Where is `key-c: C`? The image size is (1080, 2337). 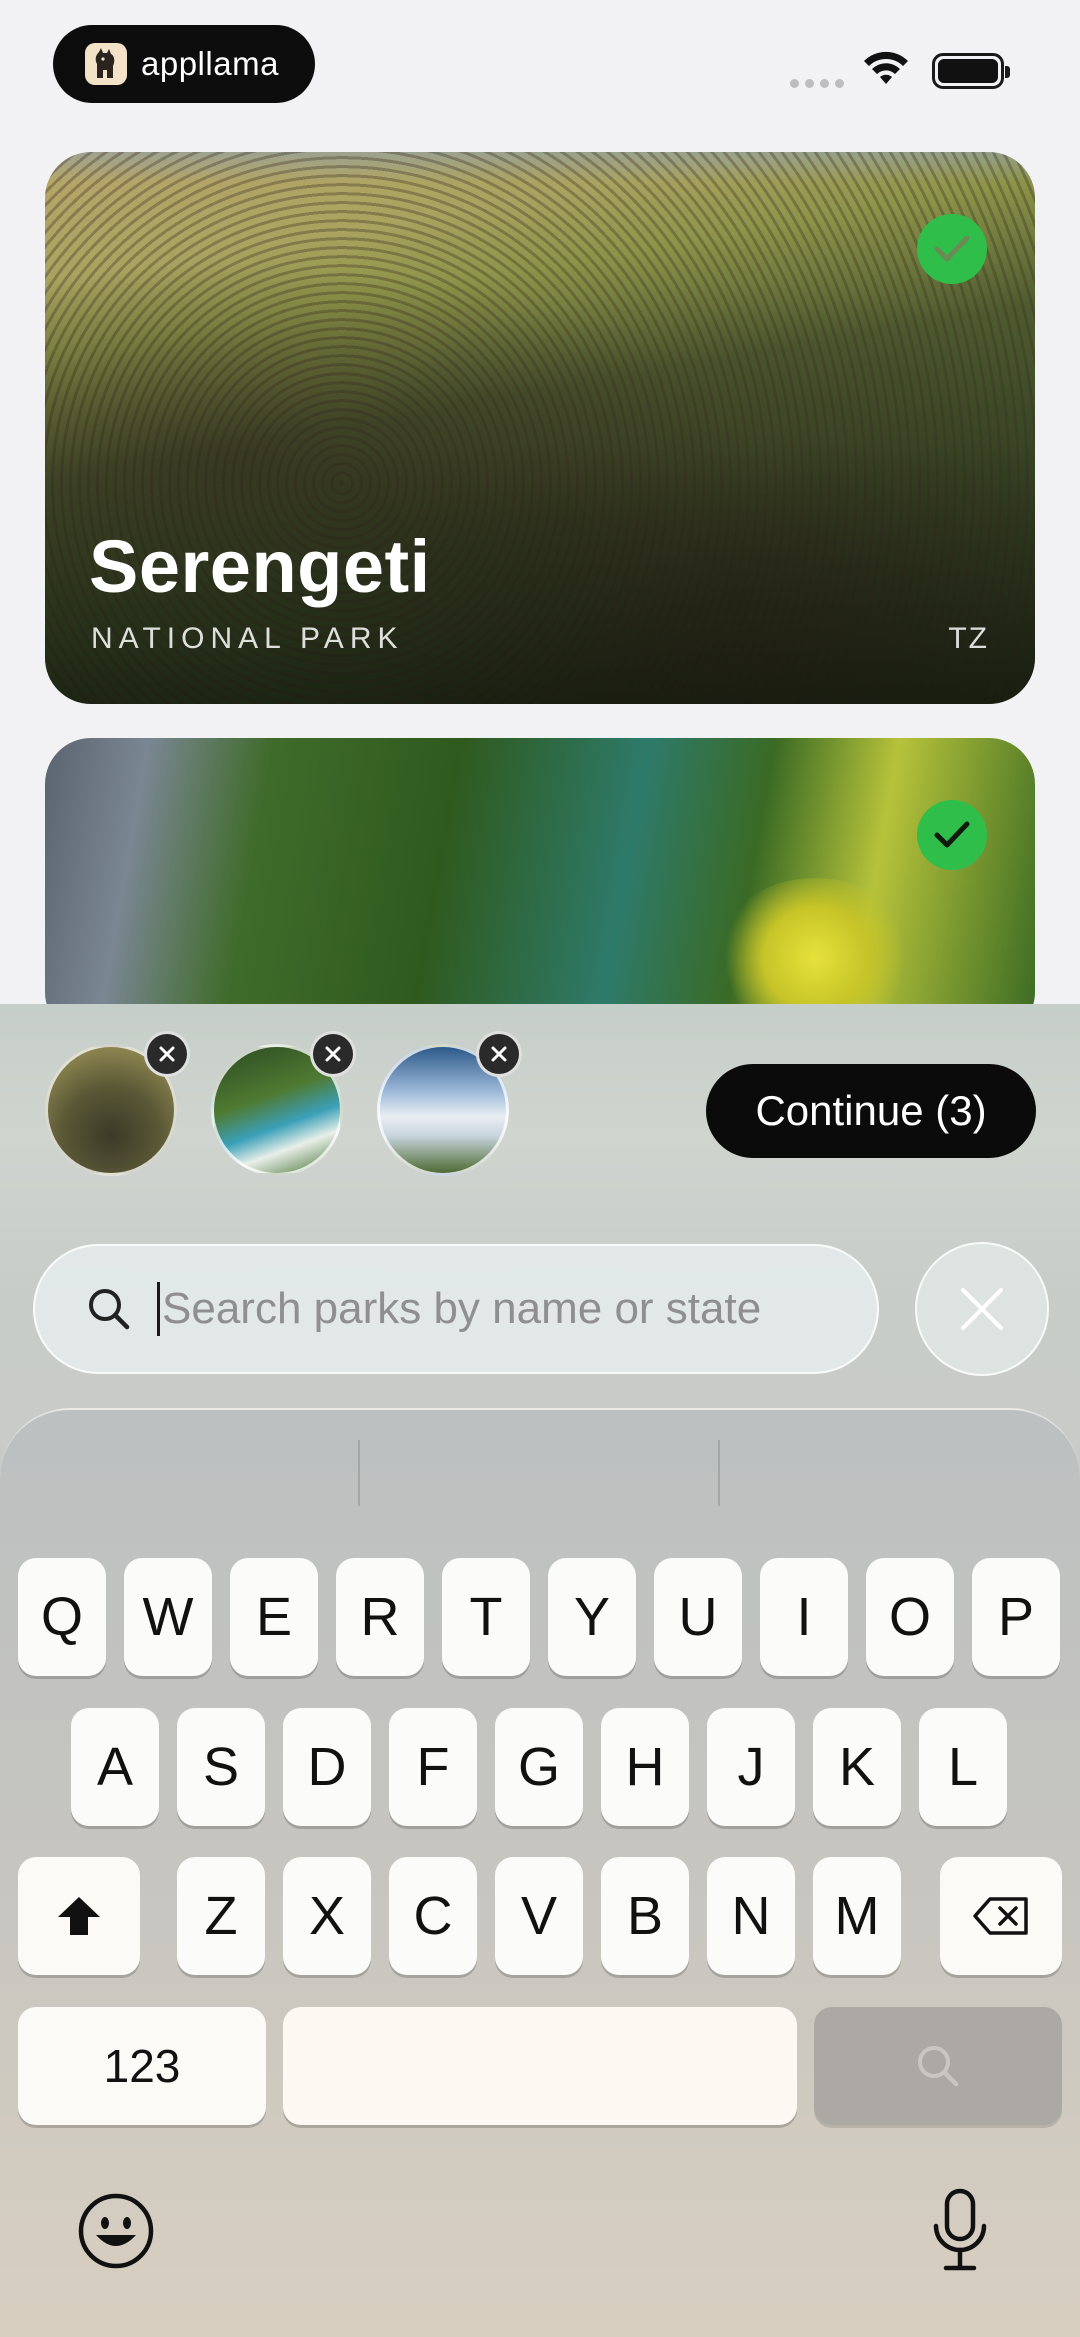 key-c: C is located at coordinates (433, 1916).